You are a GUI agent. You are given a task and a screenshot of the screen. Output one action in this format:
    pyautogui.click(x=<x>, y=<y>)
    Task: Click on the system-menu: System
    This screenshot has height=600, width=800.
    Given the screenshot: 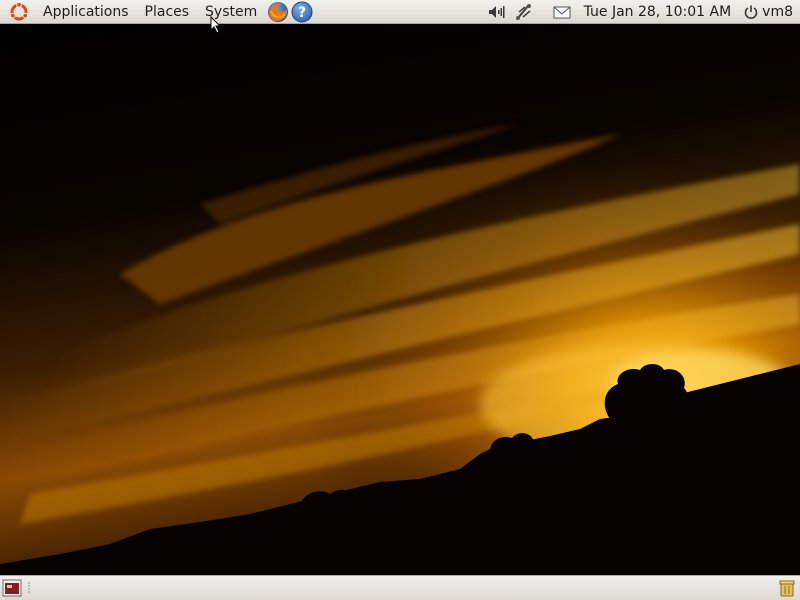 What is the action you would take?
    pyautogui.click(x=231, y=12)
    